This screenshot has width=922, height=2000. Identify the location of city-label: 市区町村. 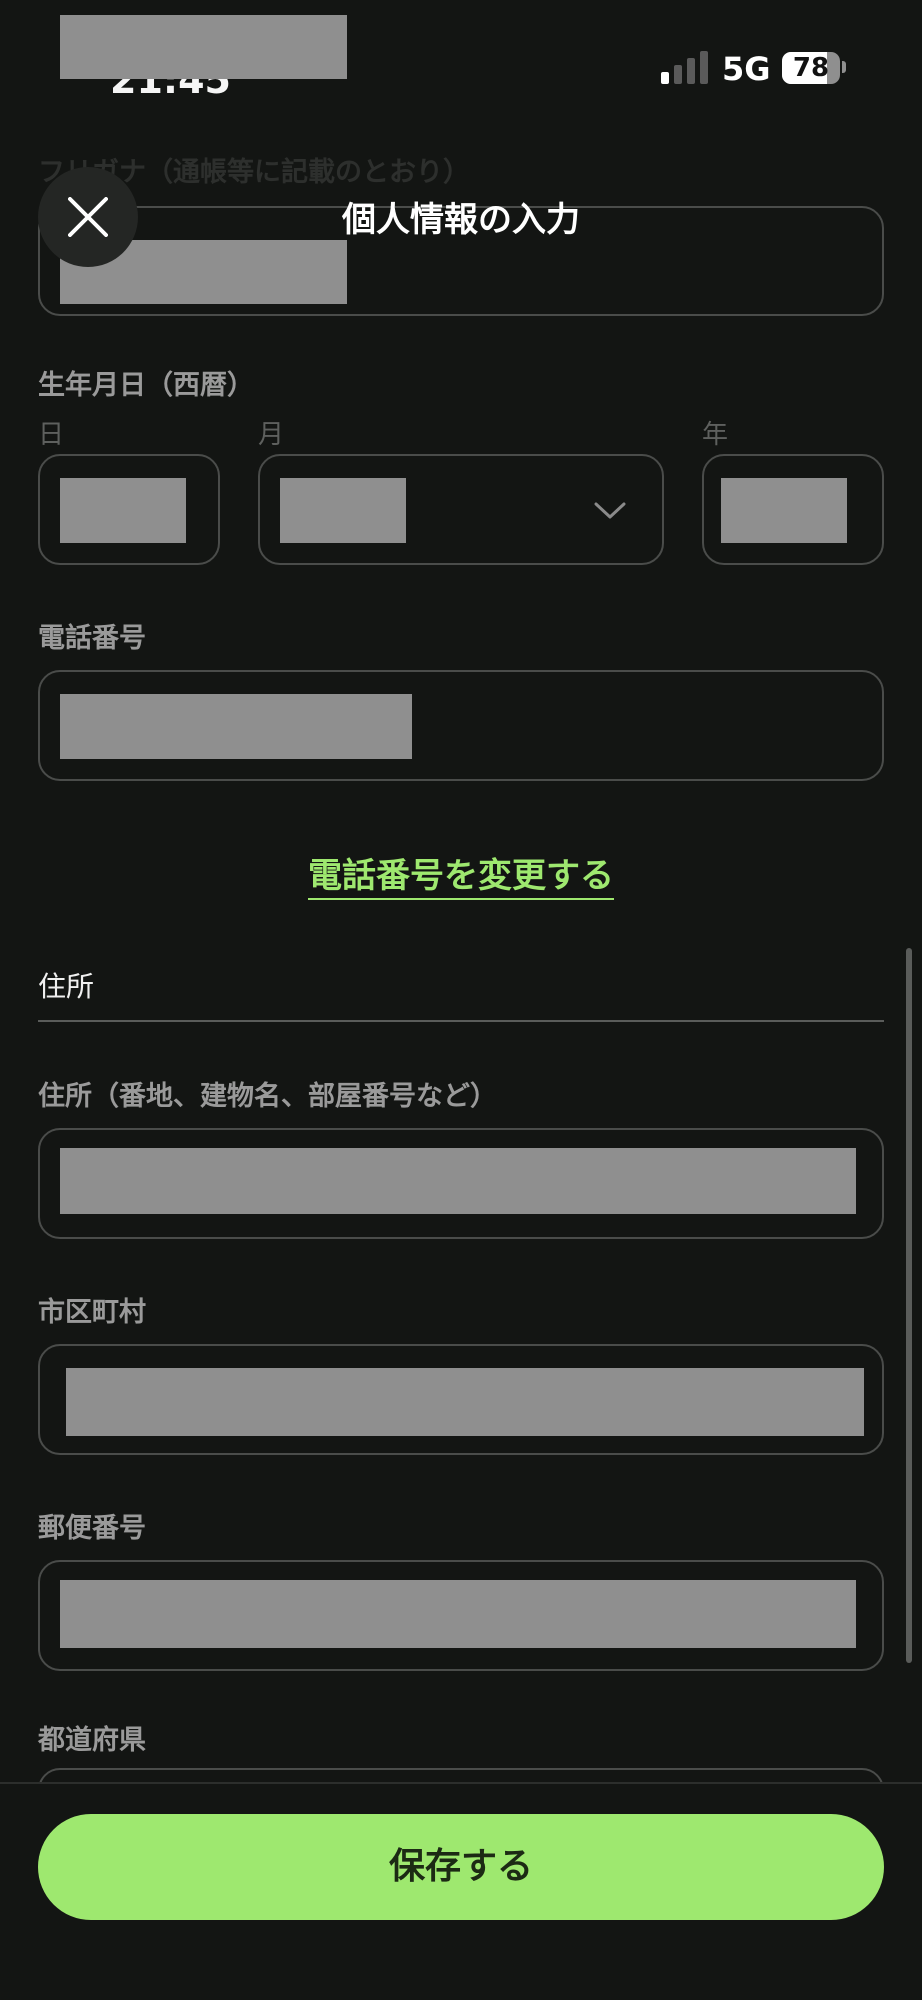
(92, 1312).